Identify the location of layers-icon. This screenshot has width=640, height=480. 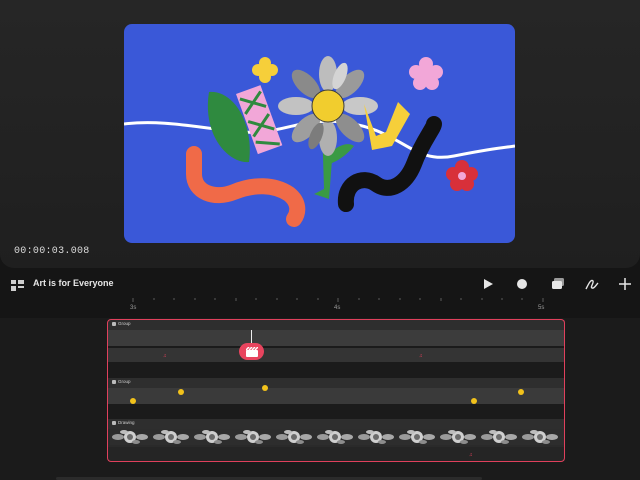
(17, 284).